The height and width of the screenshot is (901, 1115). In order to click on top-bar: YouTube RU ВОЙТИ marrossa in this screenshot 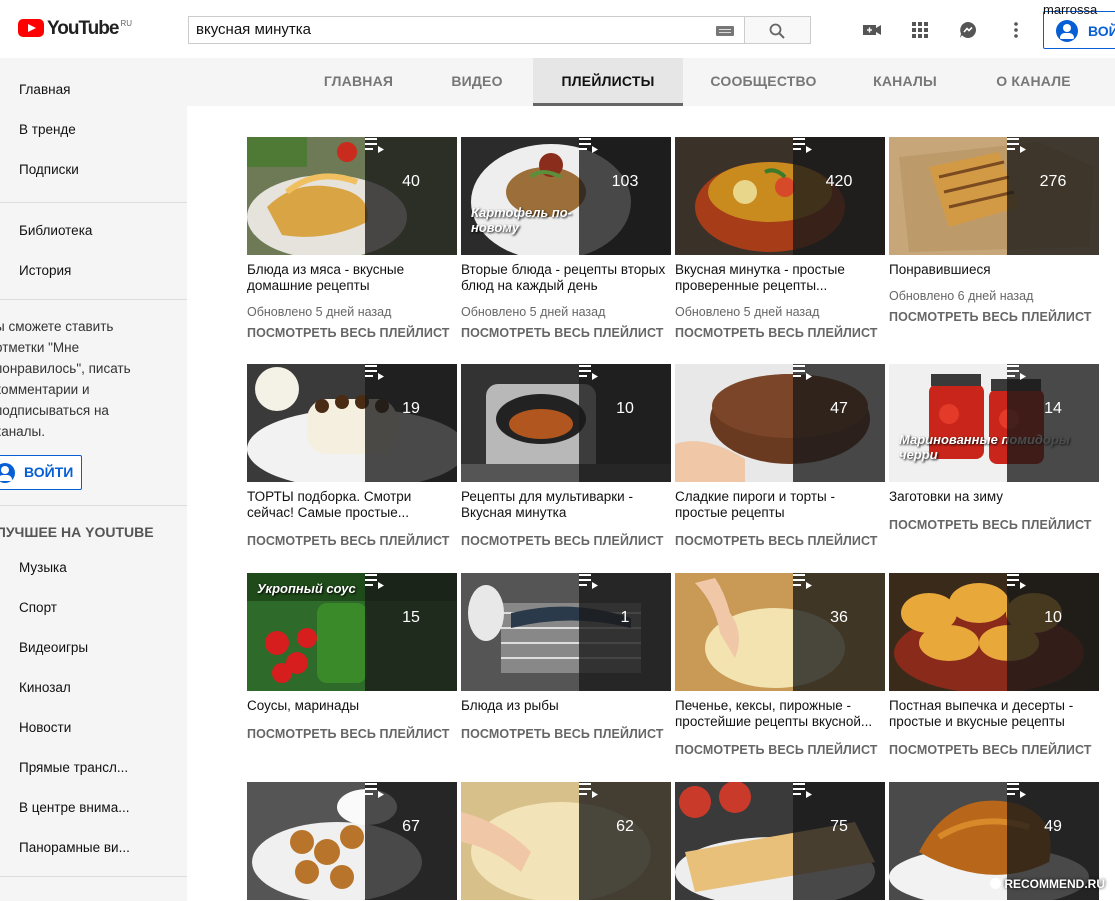, I will do `click(557, 29)`.